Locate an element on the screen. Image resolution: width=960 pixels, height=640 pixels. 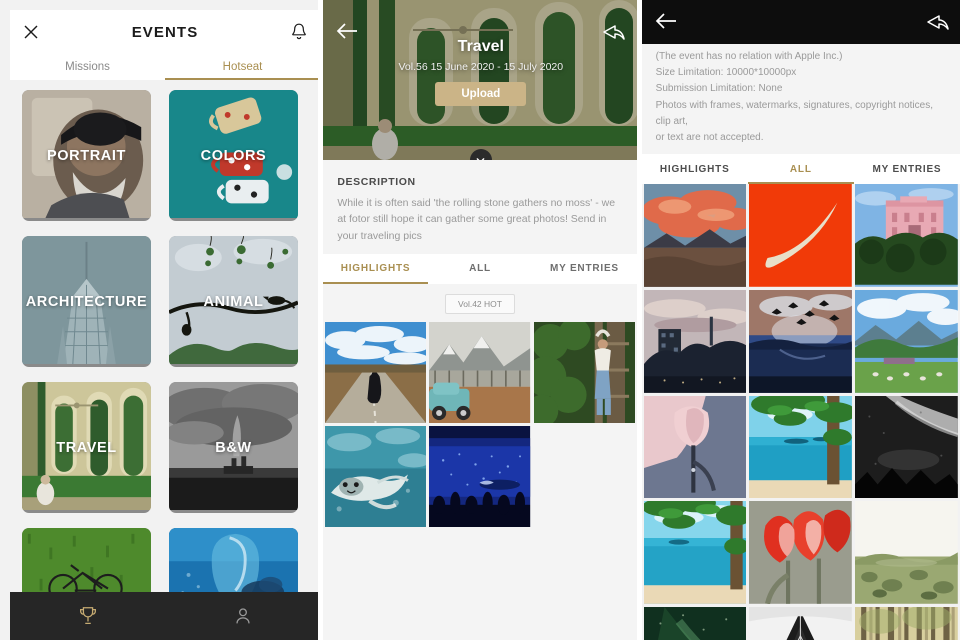
category-card-colors: COLORS is located at coordinates (233, 155).